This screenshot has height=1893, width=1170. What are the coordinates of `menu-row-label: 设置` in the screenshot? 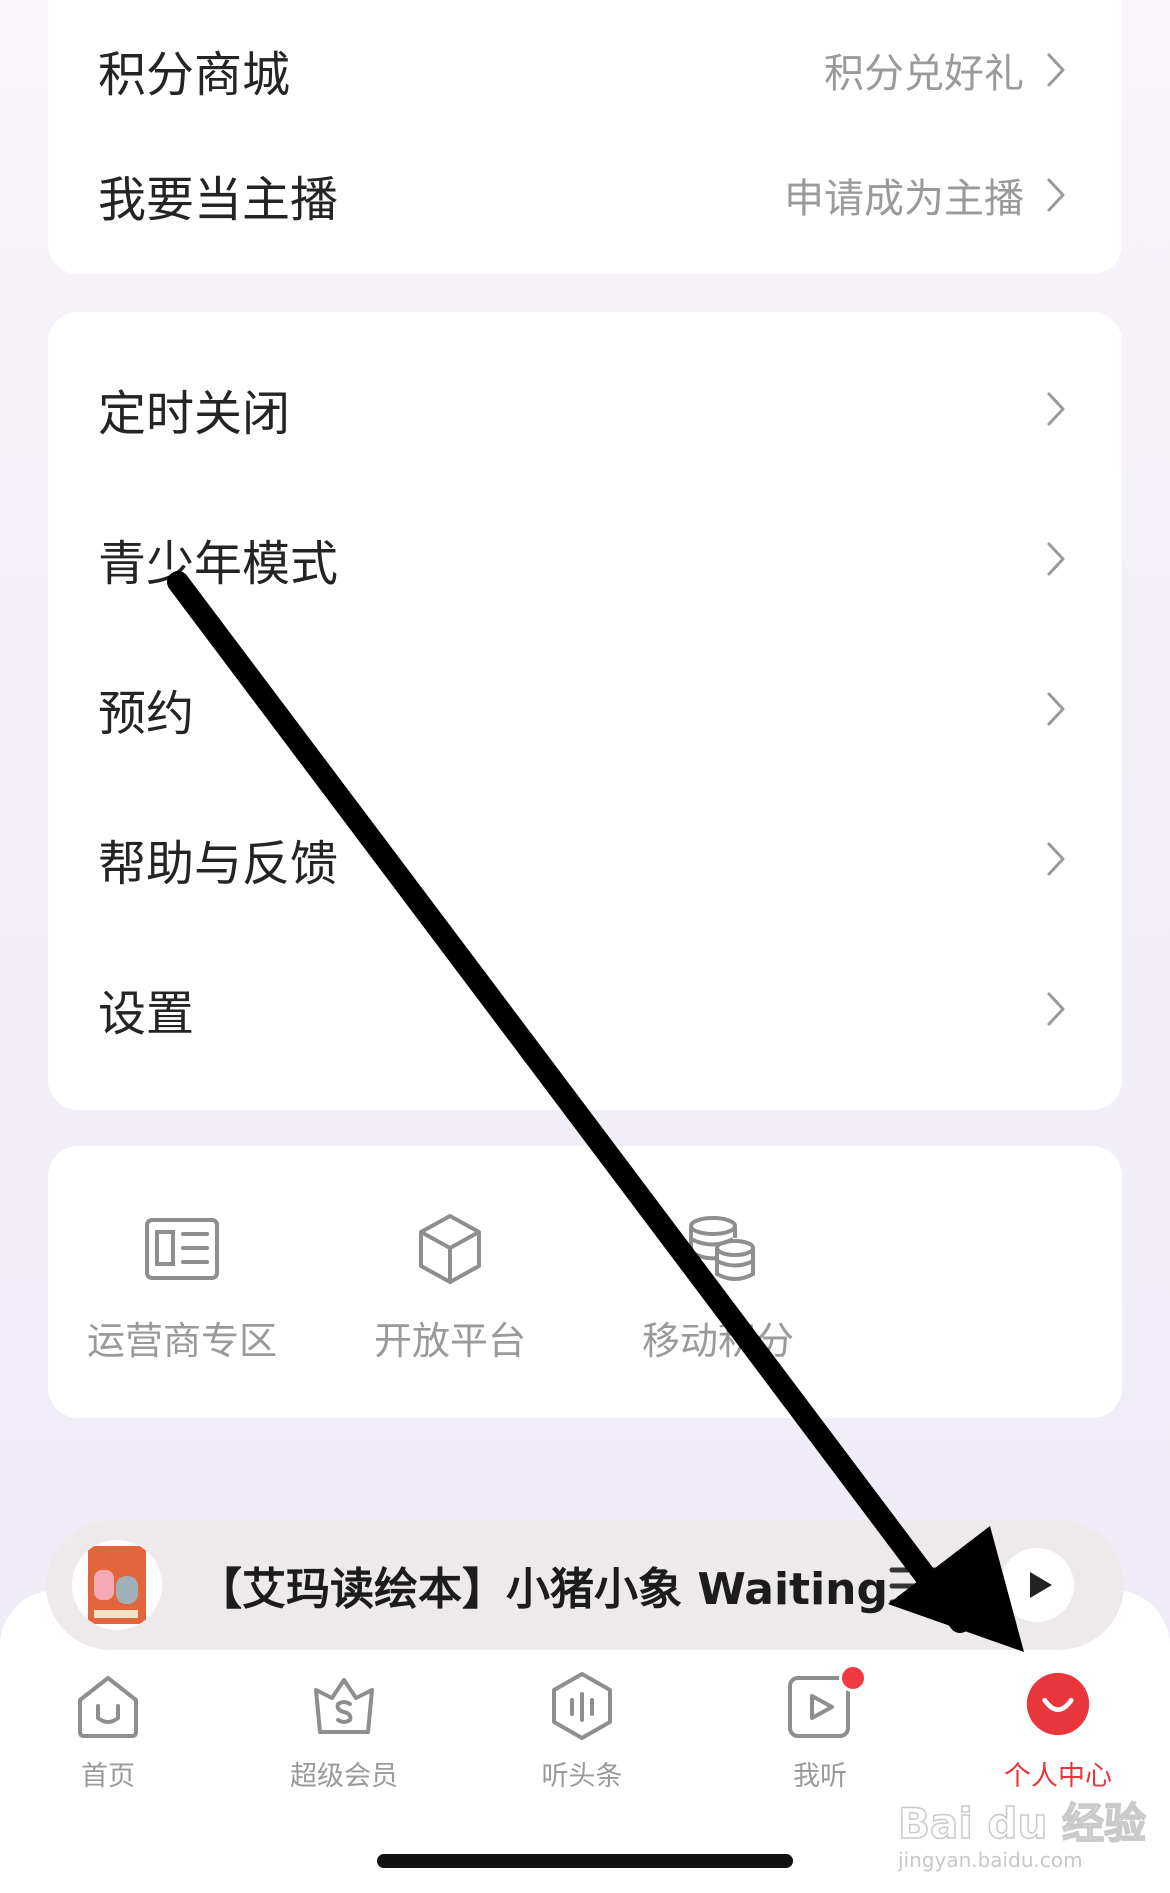 It's located at (146, 1014).